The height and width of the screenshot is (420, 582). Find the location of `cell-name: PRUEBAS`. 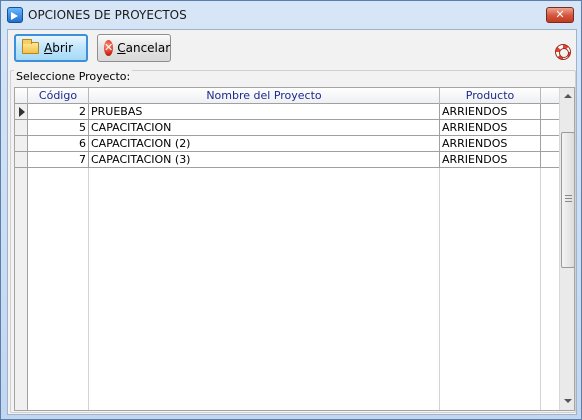

cell-name: PRUEBAS is located at coordinates (264, 111).